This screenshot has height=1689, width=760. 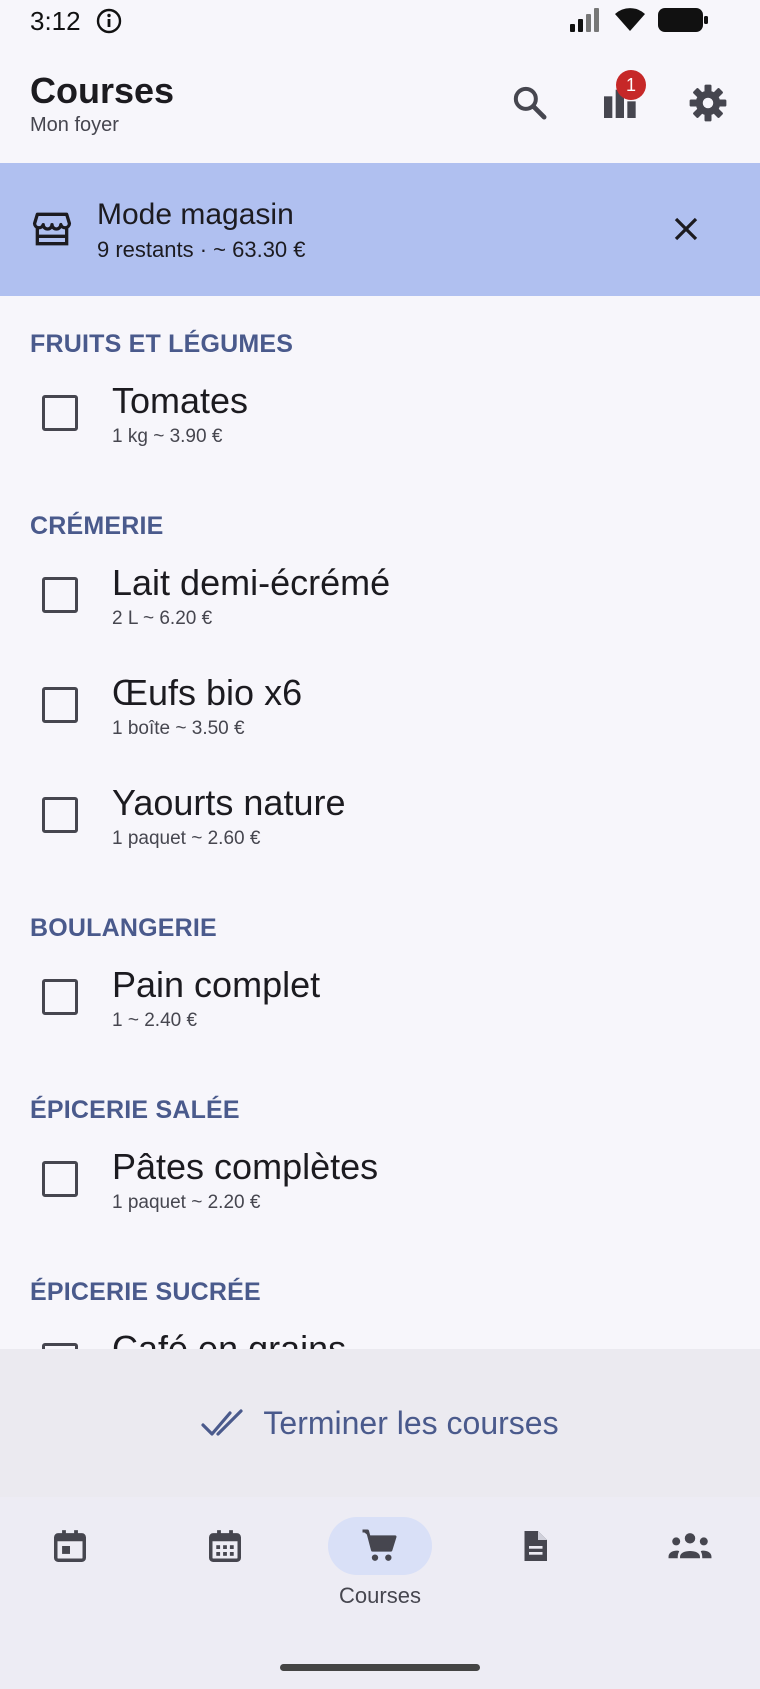 What do you see at coordinates (102, 90) in the screenshot?
I see `page-title: Courses` at bounding box center [102, 90].